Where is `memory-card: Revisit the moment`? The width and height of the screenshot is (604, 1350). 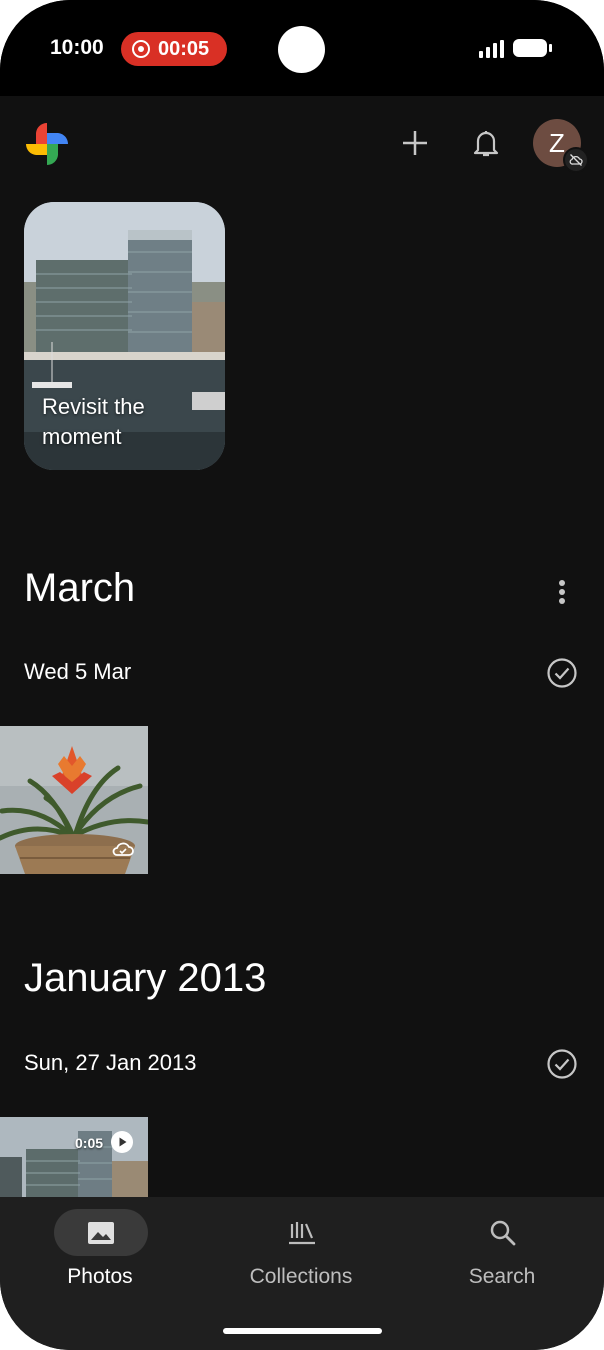 memory-card: Revisit the moment is located at coordinates (124, 336).